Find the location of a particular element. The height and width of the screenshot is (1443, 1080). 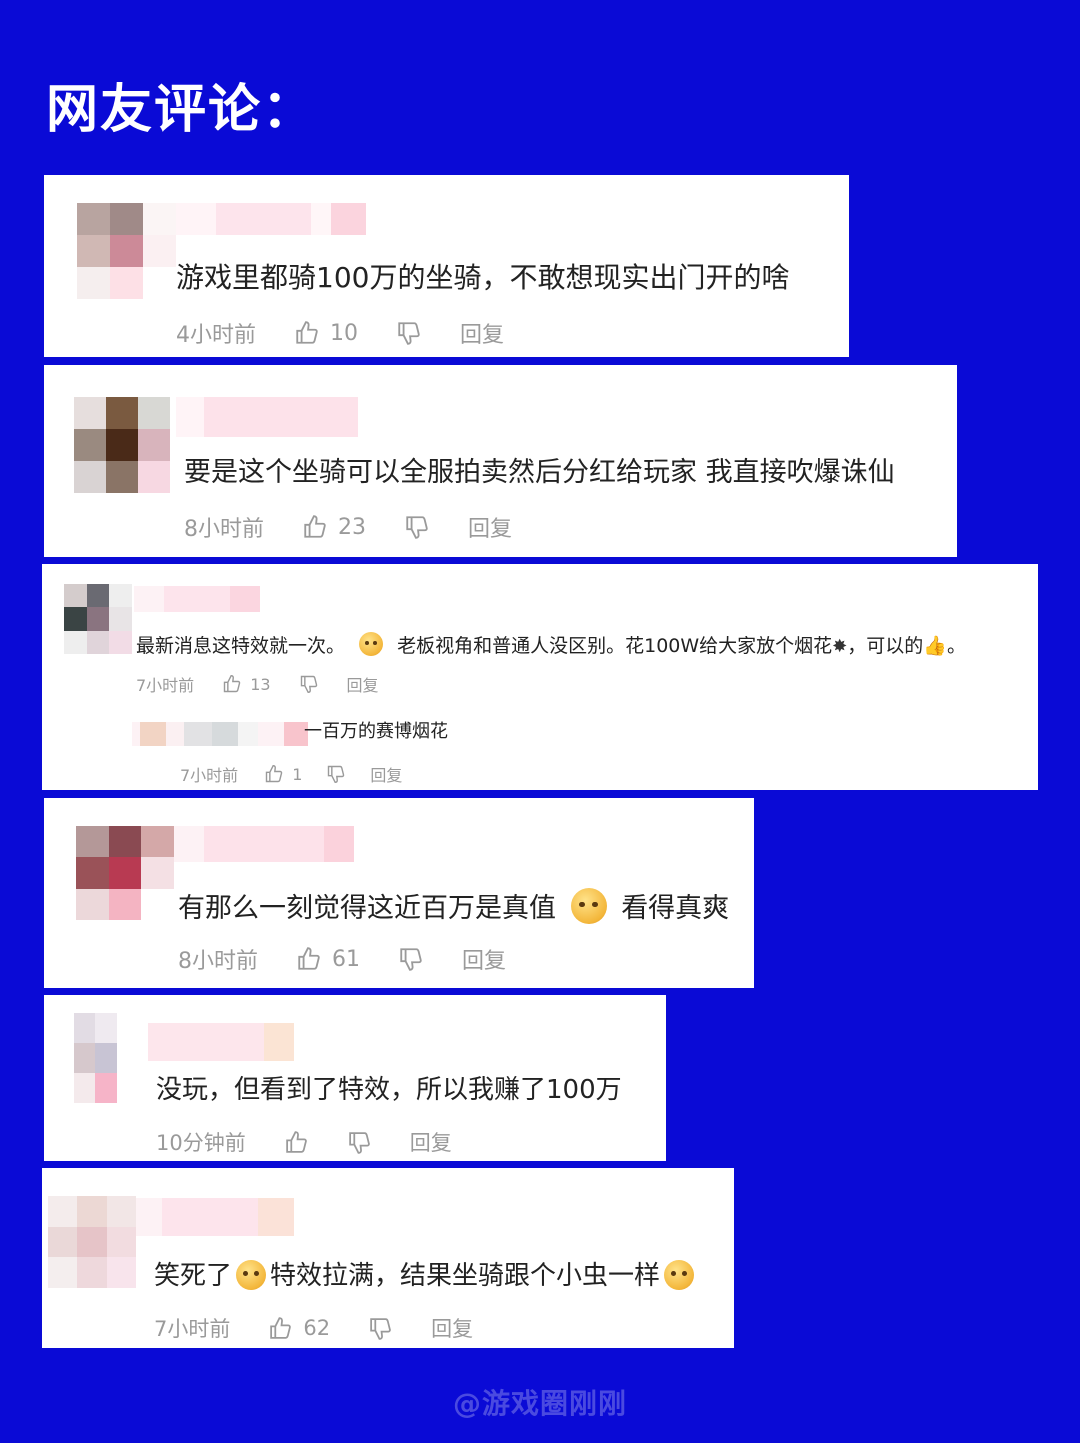

comment-card: 游戏里都骑100万的坐骑，不敢想现实出门开的啥 4小时前 10 回复 is located at coordinates (446, 266).